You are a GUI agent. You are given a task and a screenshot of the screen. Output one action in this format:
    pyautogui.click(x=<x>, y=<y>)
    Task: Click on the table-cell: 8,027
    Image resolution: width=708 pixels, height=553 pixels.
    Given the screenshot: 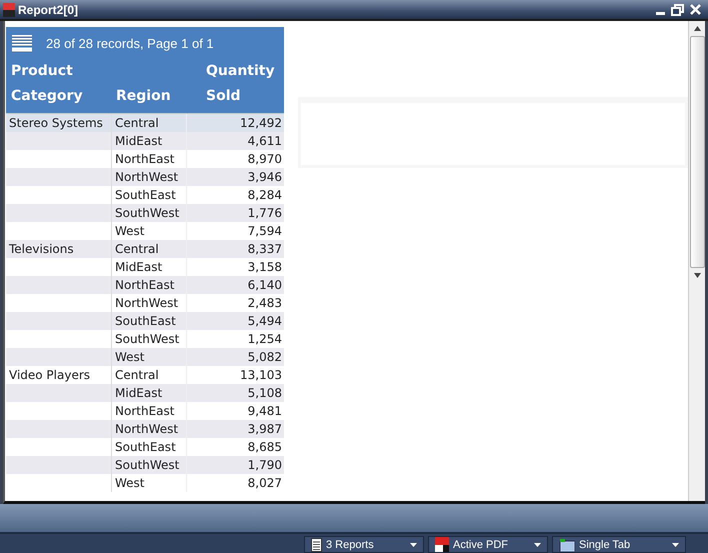 What is the action you would take?
    pyautogui.click(x=265, y=483)
    